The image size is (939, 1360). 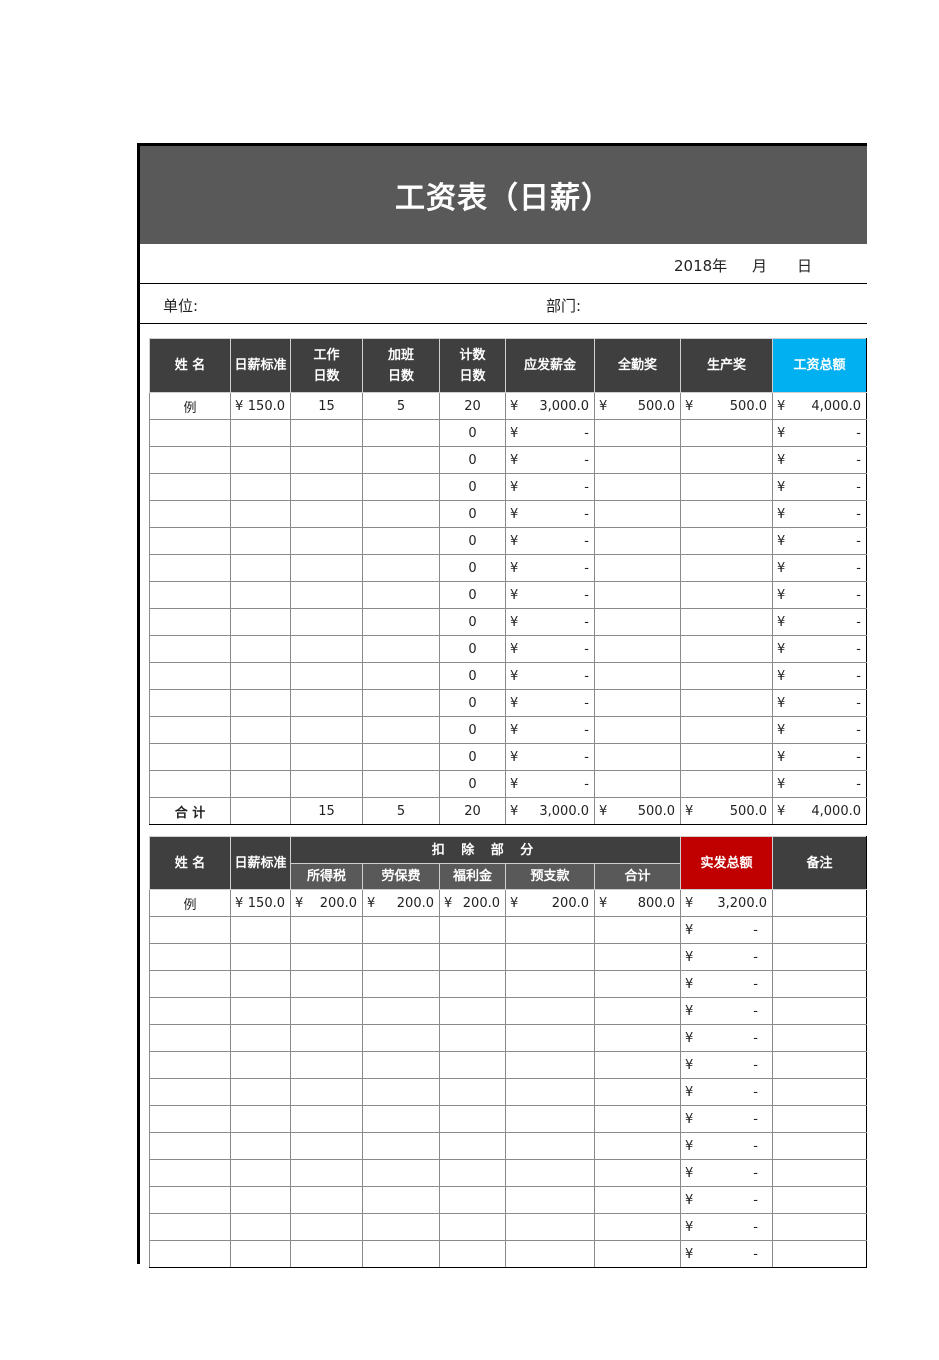 What do you see at coordinates (326, 903) in the screenshot?
I see `cell-income-tax: ¥200.0` at bounding box center [326, 903].